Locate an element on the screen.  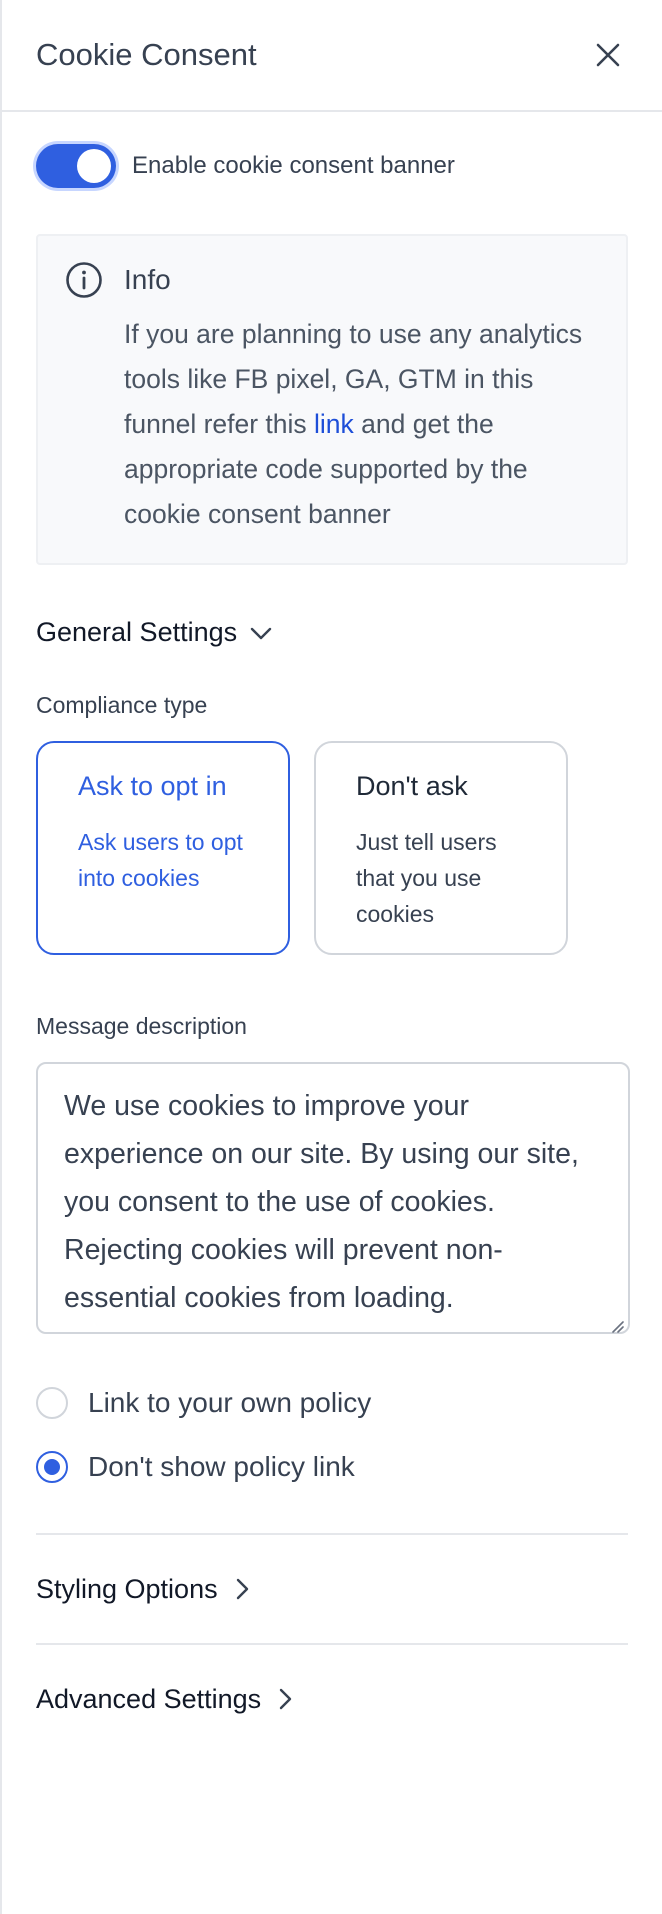
close-button is located at coordinates (608, 55).